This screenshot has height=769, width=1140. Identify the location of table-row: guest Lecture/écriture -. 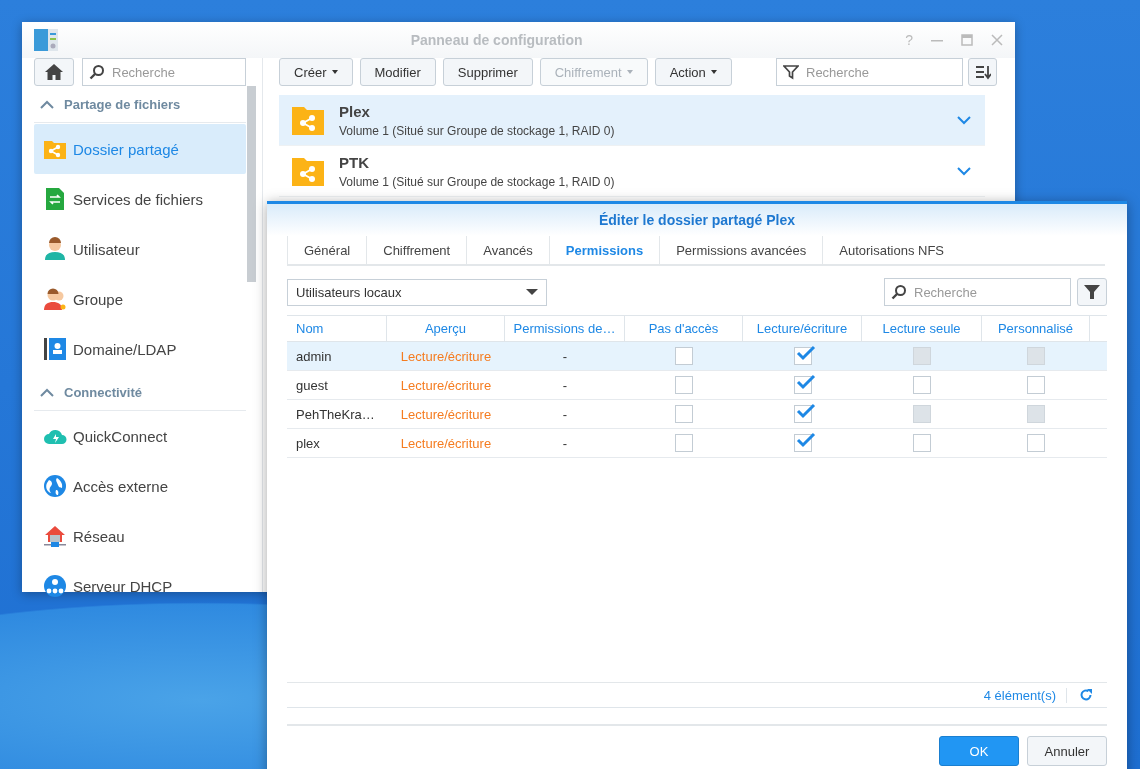
(697, 385).